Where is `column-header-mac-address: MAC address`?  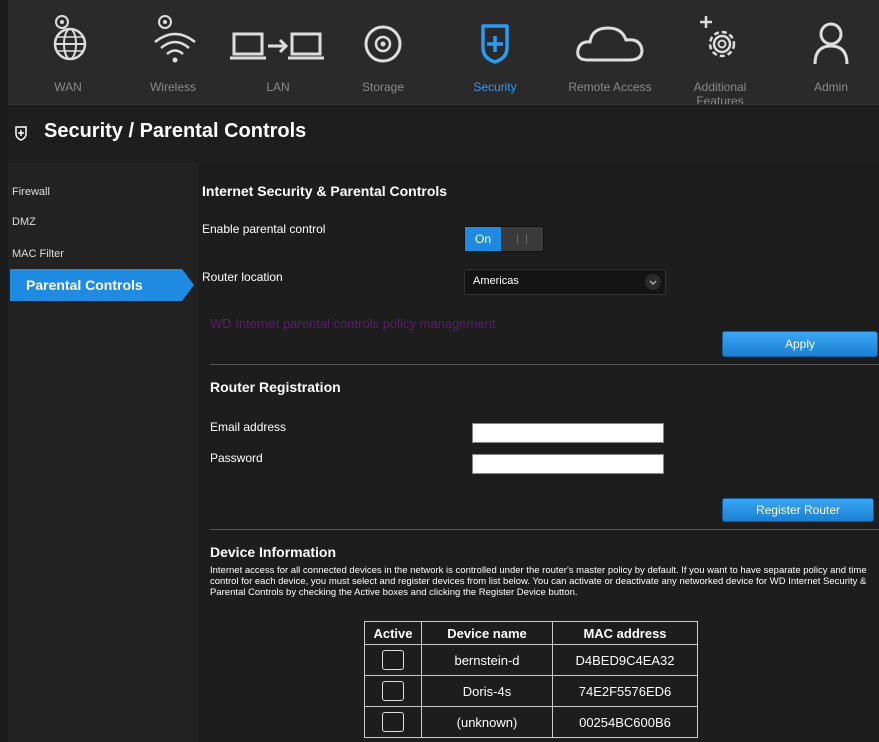 column-header-mac-address: MAC address is located at coordinates (625, 633).